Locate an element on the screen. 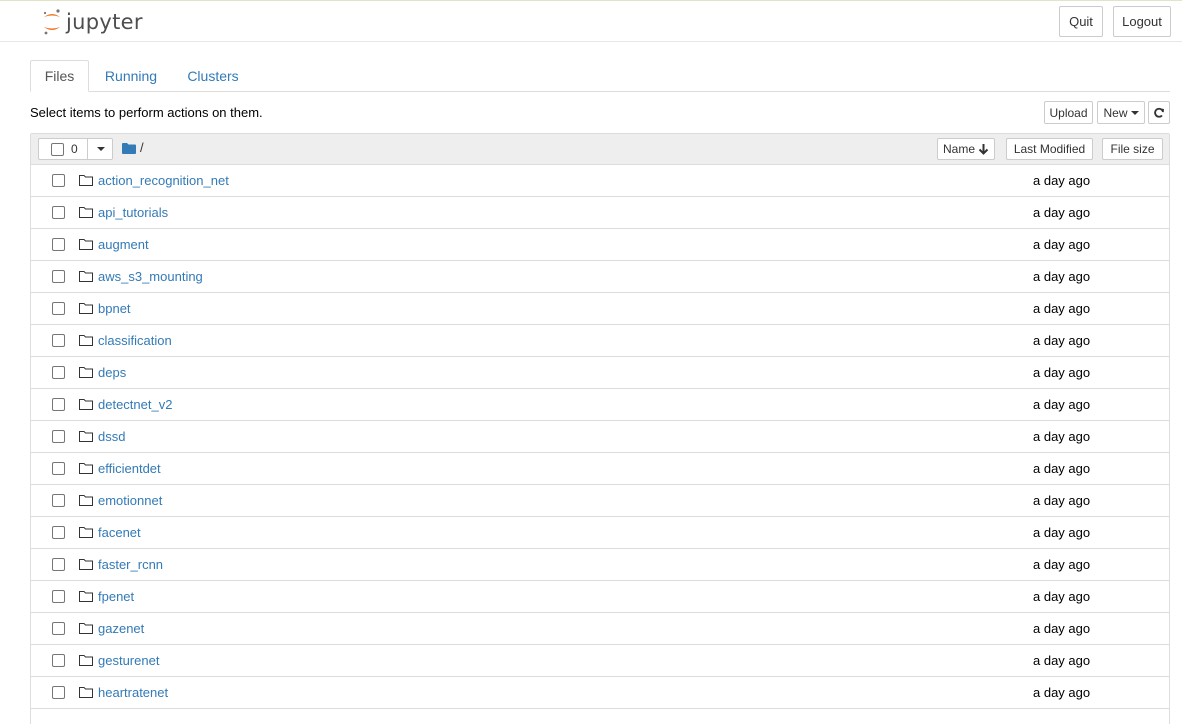  list-item: api_tutorials a day ago is located at coordinates (600, 213).